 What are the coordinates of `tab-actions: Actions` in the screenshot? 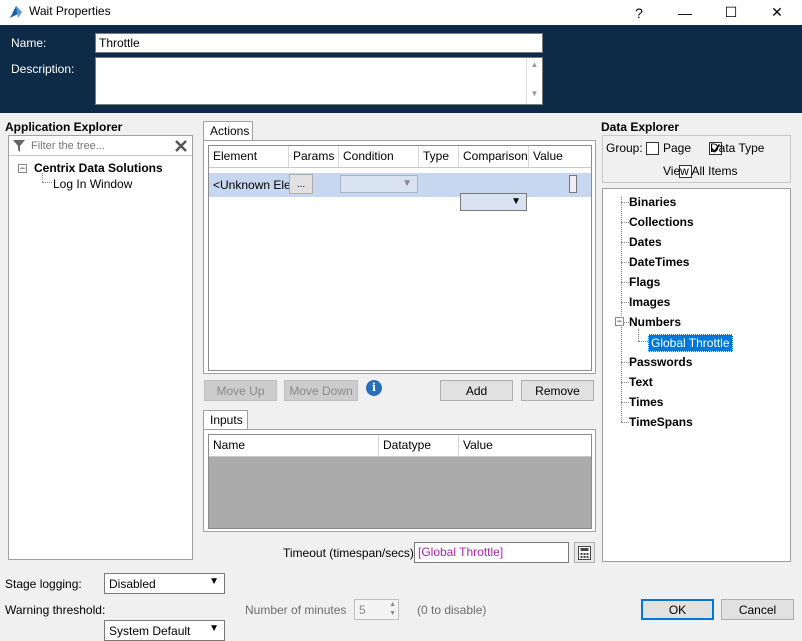 It's located at (228, 131).